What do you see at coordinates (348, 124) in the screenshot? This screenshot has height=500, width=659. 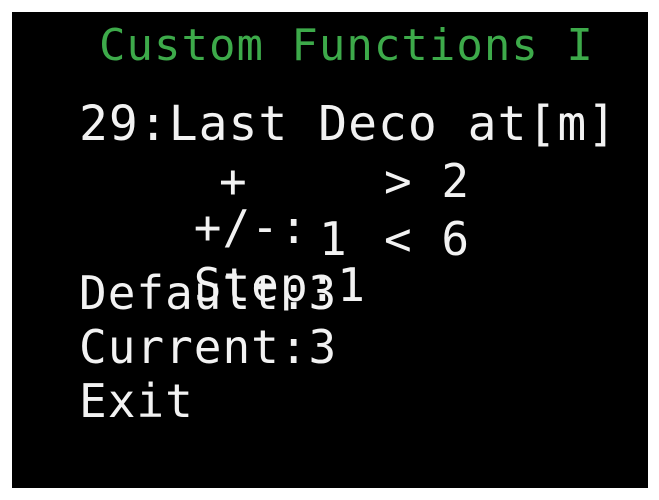 I see `parameter-name: 29:Last Deco at[m]` at bounding box center [348, 124].